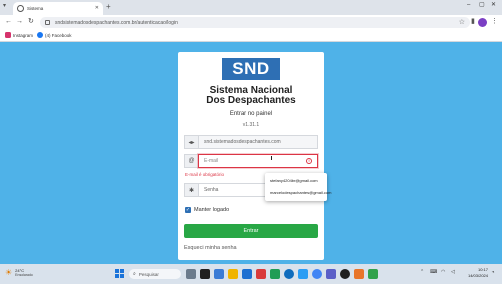 This screenshot has height=284, width=502. Describe the element at coordinates (58, 35) in the screenshot. I see `bookmark-label: (4) Facebook` at that location.